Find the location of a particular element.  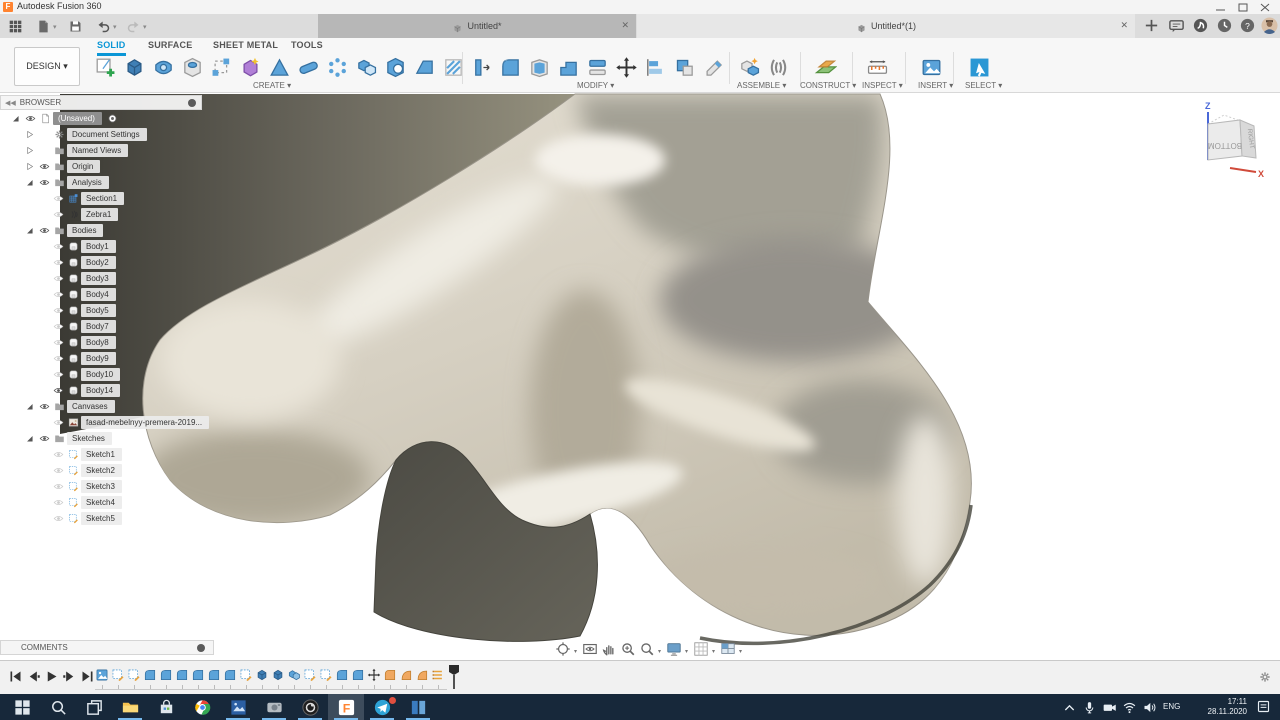

extensions-icon is located at coordinates (1200, 25).